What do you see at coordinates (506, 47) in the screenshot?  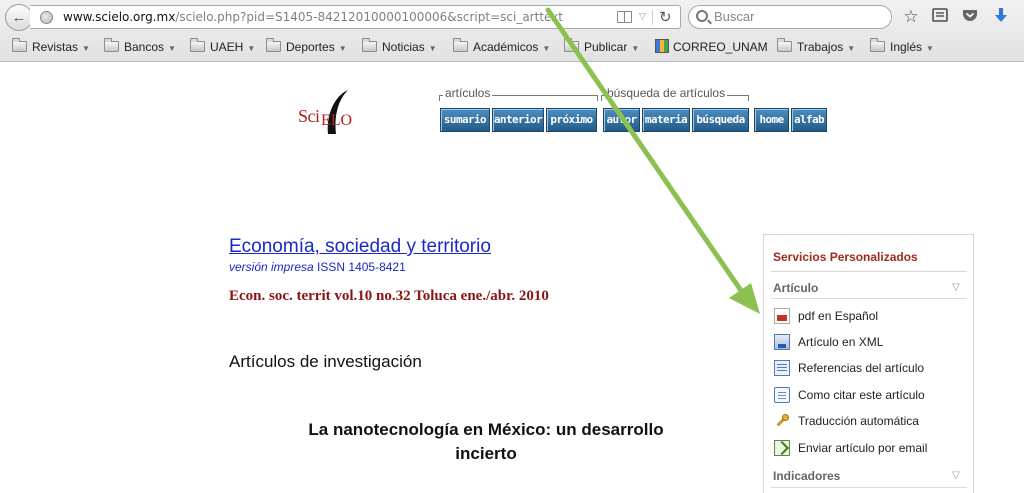 I see `bookmark-label: Académicos` at bounding box center [506, 47].